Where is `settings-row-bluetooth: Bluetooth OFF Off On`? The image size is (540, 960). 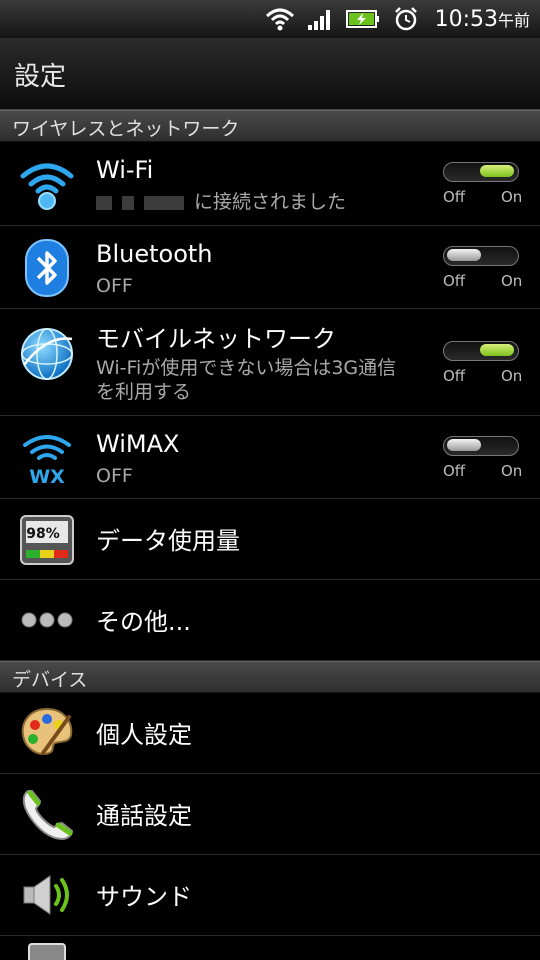 settings-row-bluetooth: Bluetooth OFF Off On is located at coordinates (270, 267).